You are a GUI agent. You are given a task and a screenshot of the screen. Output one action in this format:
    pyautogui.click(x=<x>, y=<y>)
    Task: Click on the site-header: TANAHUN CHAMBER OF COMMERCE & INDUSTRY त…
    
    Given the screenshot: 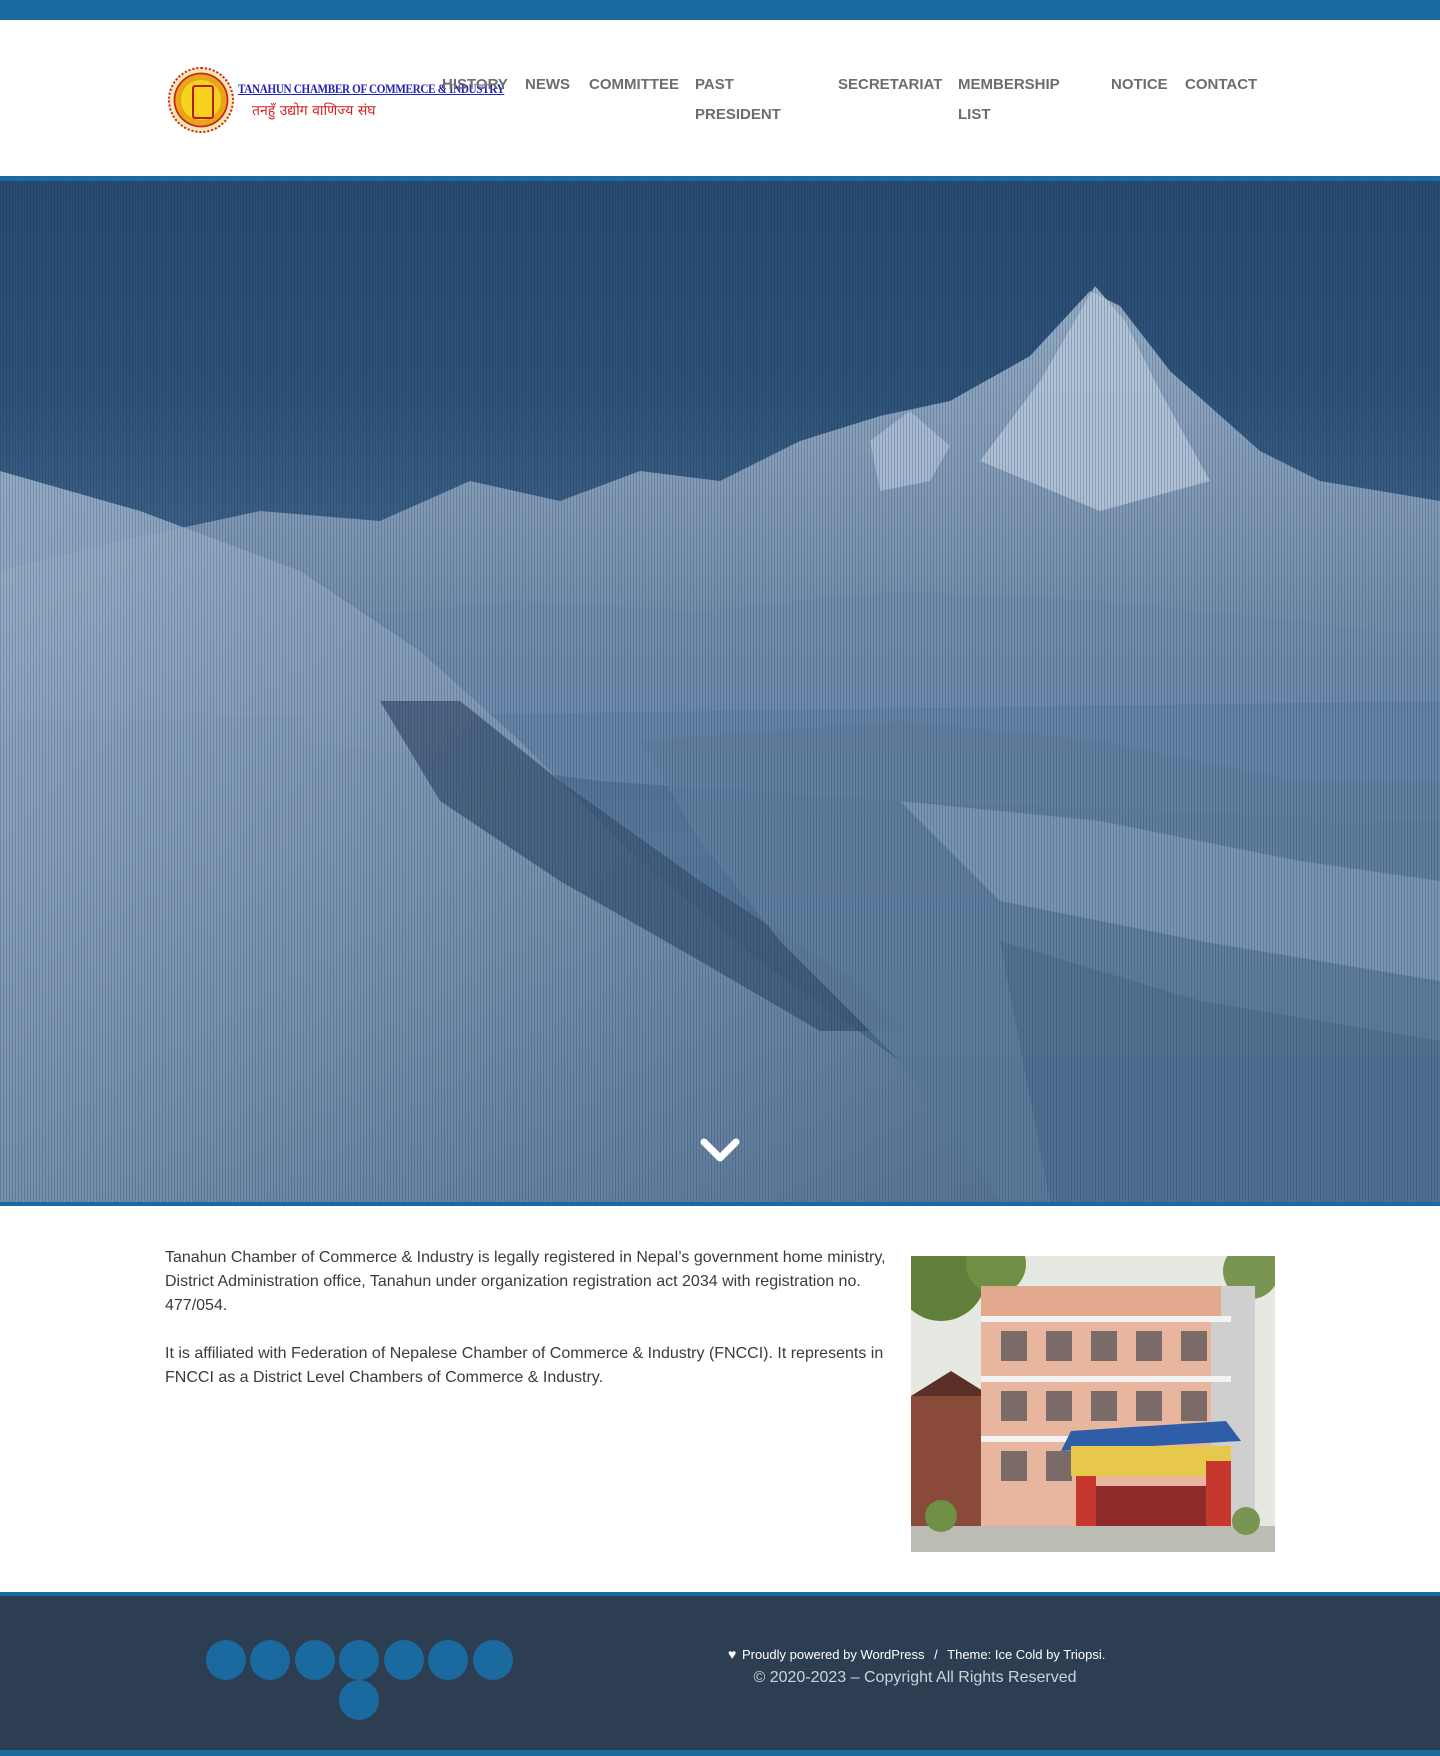 What is the action you would take?
    pyautogui.click(x=720, y=98)
    